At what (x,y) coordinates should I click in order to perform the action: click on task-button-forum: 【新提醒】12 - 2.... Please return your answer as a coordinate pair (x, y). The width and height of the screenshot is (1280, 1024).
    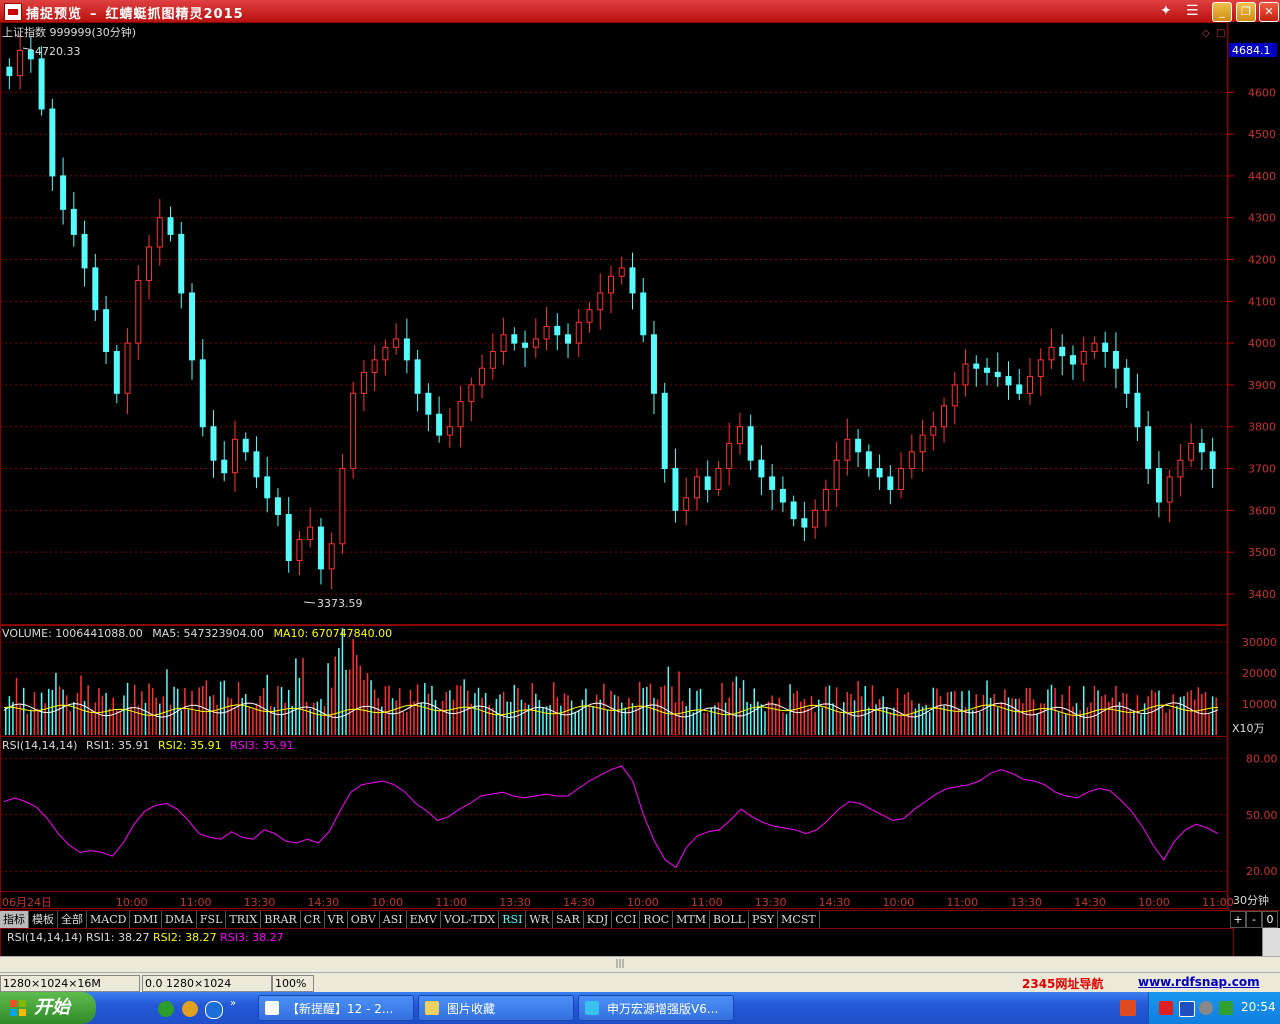
    Looking at the image, I should click on (336, 1008).